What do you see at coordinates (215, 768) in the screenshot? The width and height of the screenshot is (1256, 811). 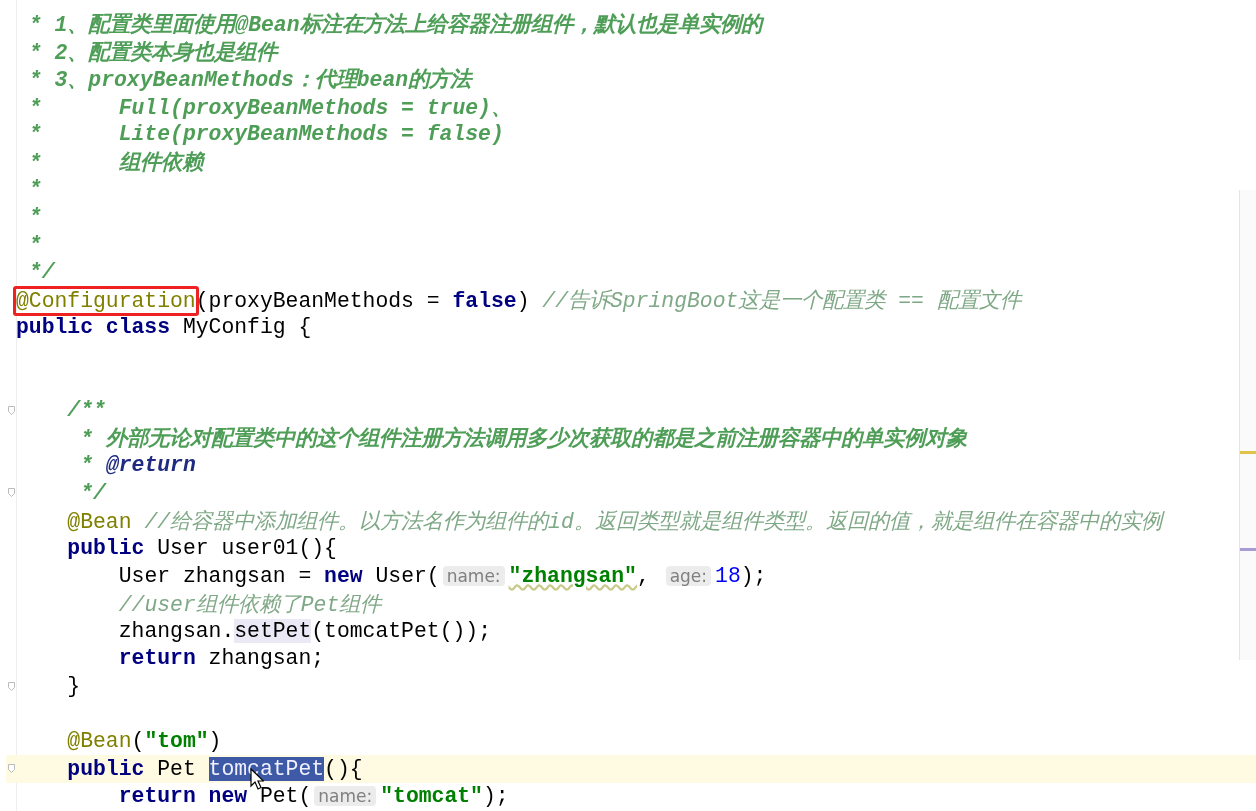 I see `code-line: public Pet tomcatPet(){` at bounding box center [215, 768].